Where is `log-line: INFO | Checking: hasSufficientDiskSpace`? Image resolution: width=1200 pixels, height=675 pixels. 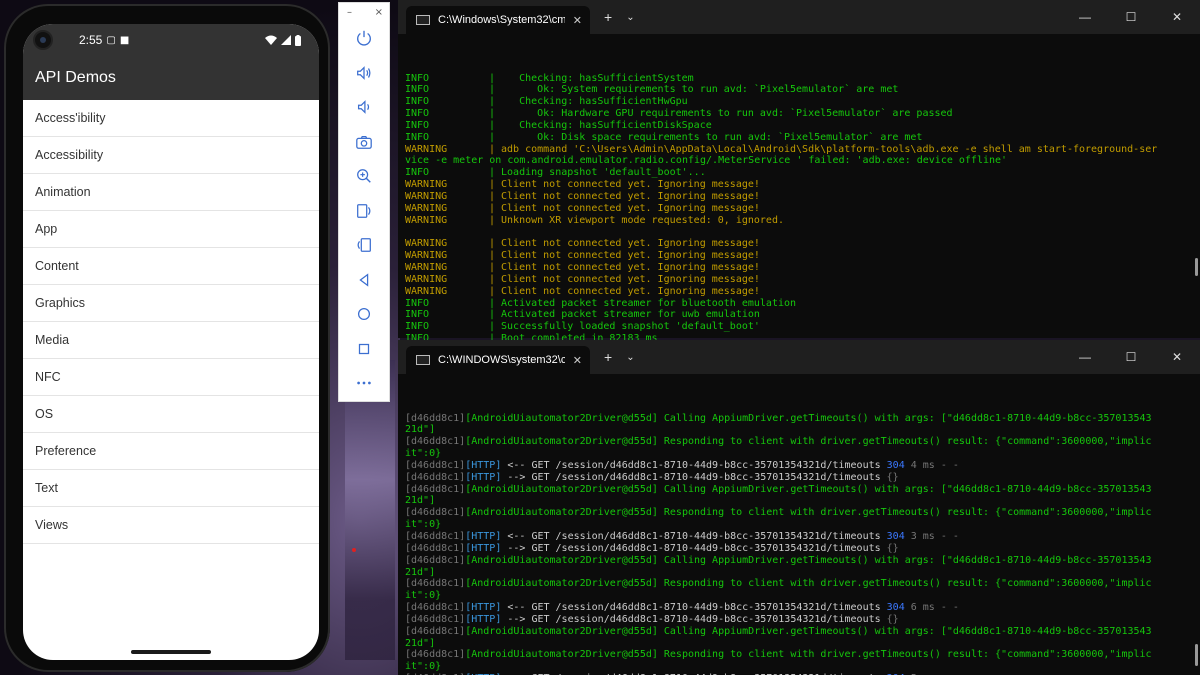
log-line: INFO | Checking: hasSufficientDiskSpace is located at coordinates (802, 126).